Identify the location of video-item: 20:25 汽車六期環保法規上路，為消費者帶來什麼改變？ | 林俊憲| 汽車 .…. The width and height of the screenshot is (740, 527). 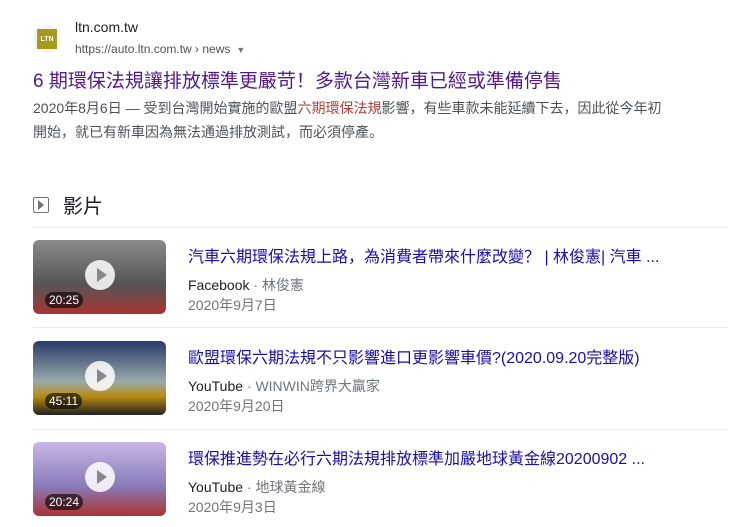
(380, 280).